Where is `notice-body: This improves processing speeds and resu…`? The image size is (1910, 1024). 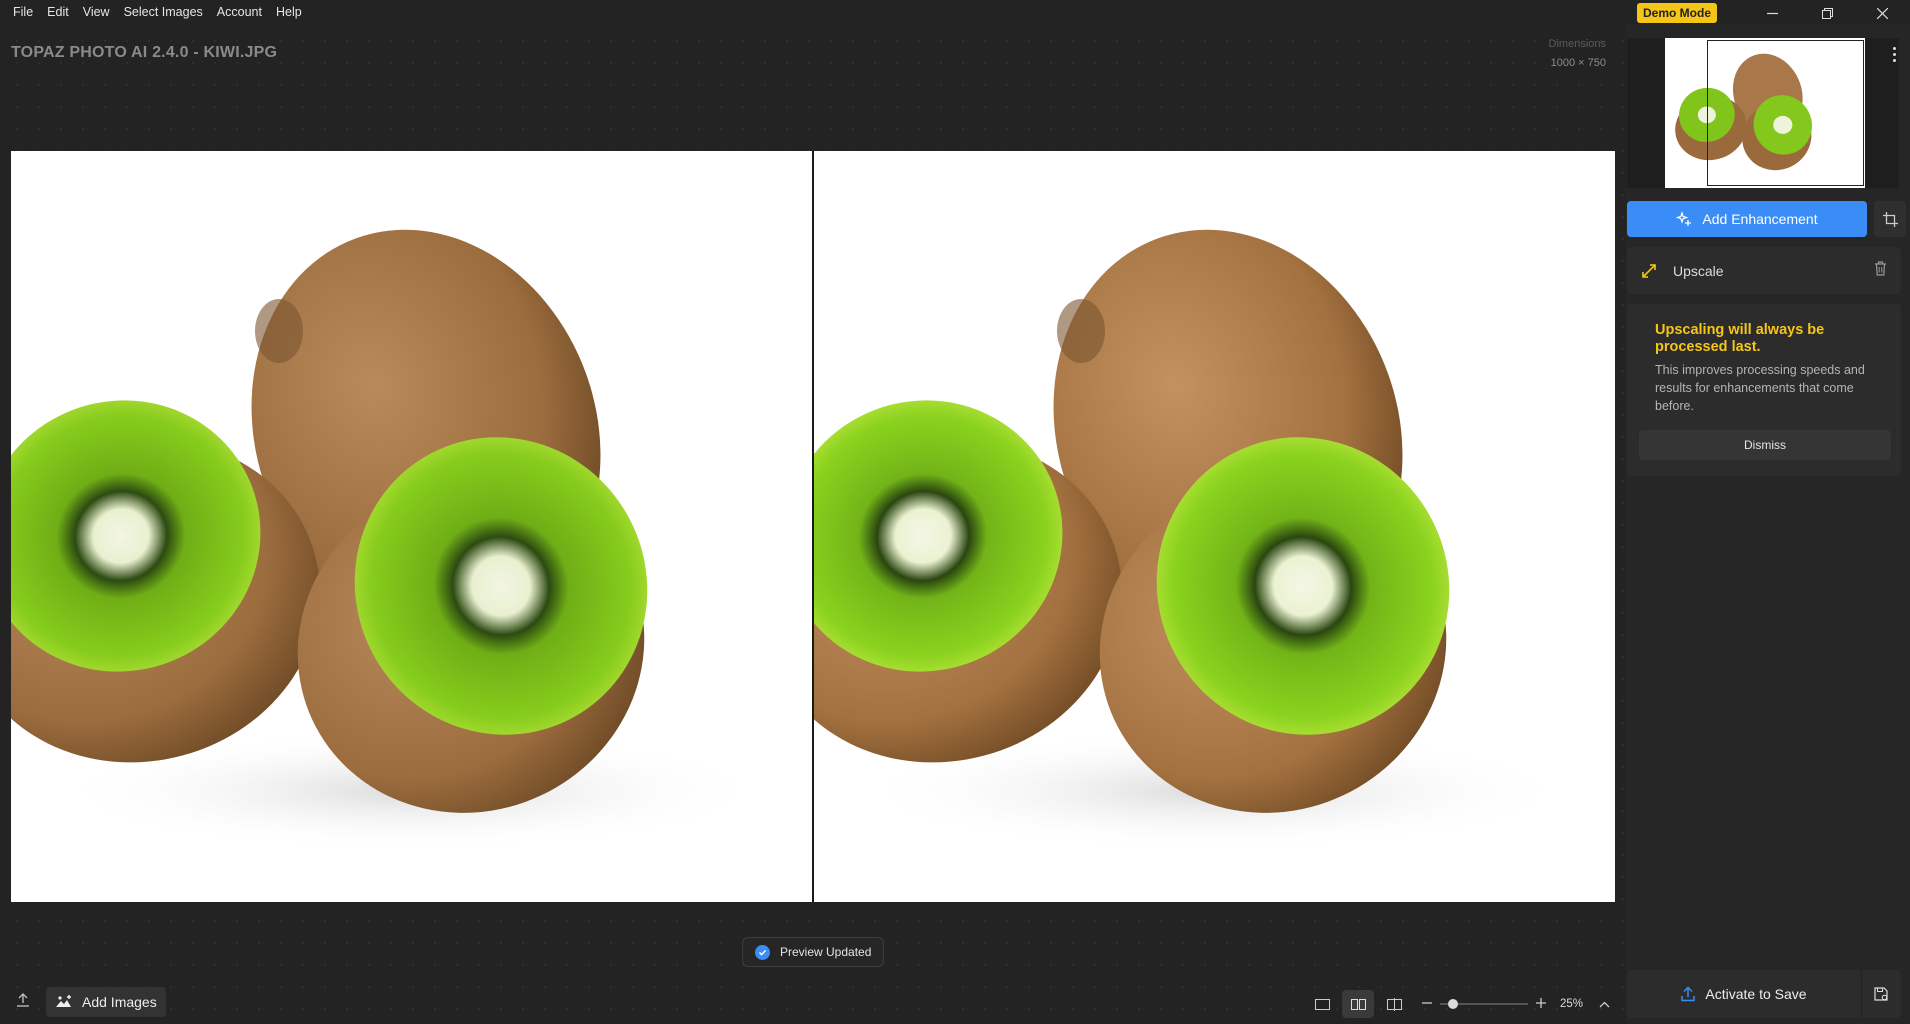 notice-body: This improves processing speeds and resu… is located at coordinates (1760, 388).